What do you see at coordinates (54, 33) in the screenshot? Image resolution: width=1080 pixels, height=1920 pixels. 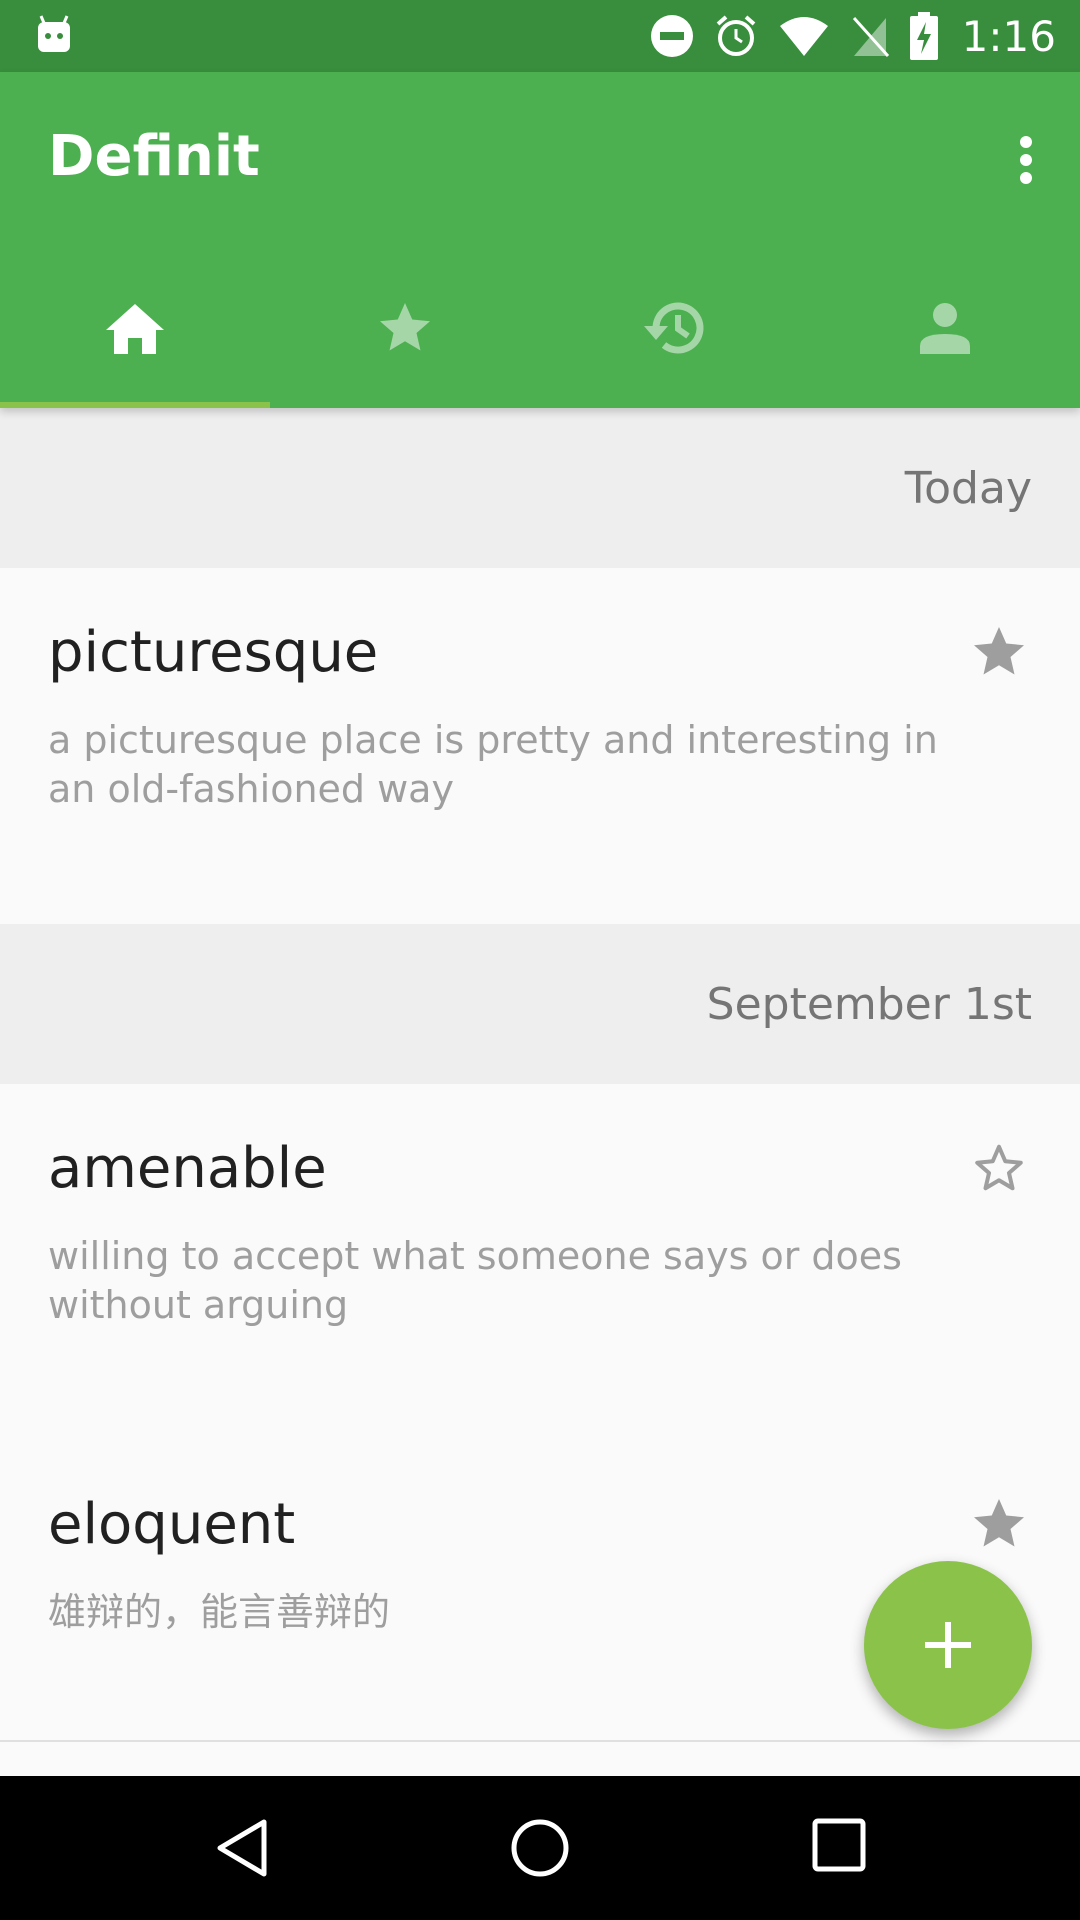 I see `android-icon` at bounding box center [54, 33].